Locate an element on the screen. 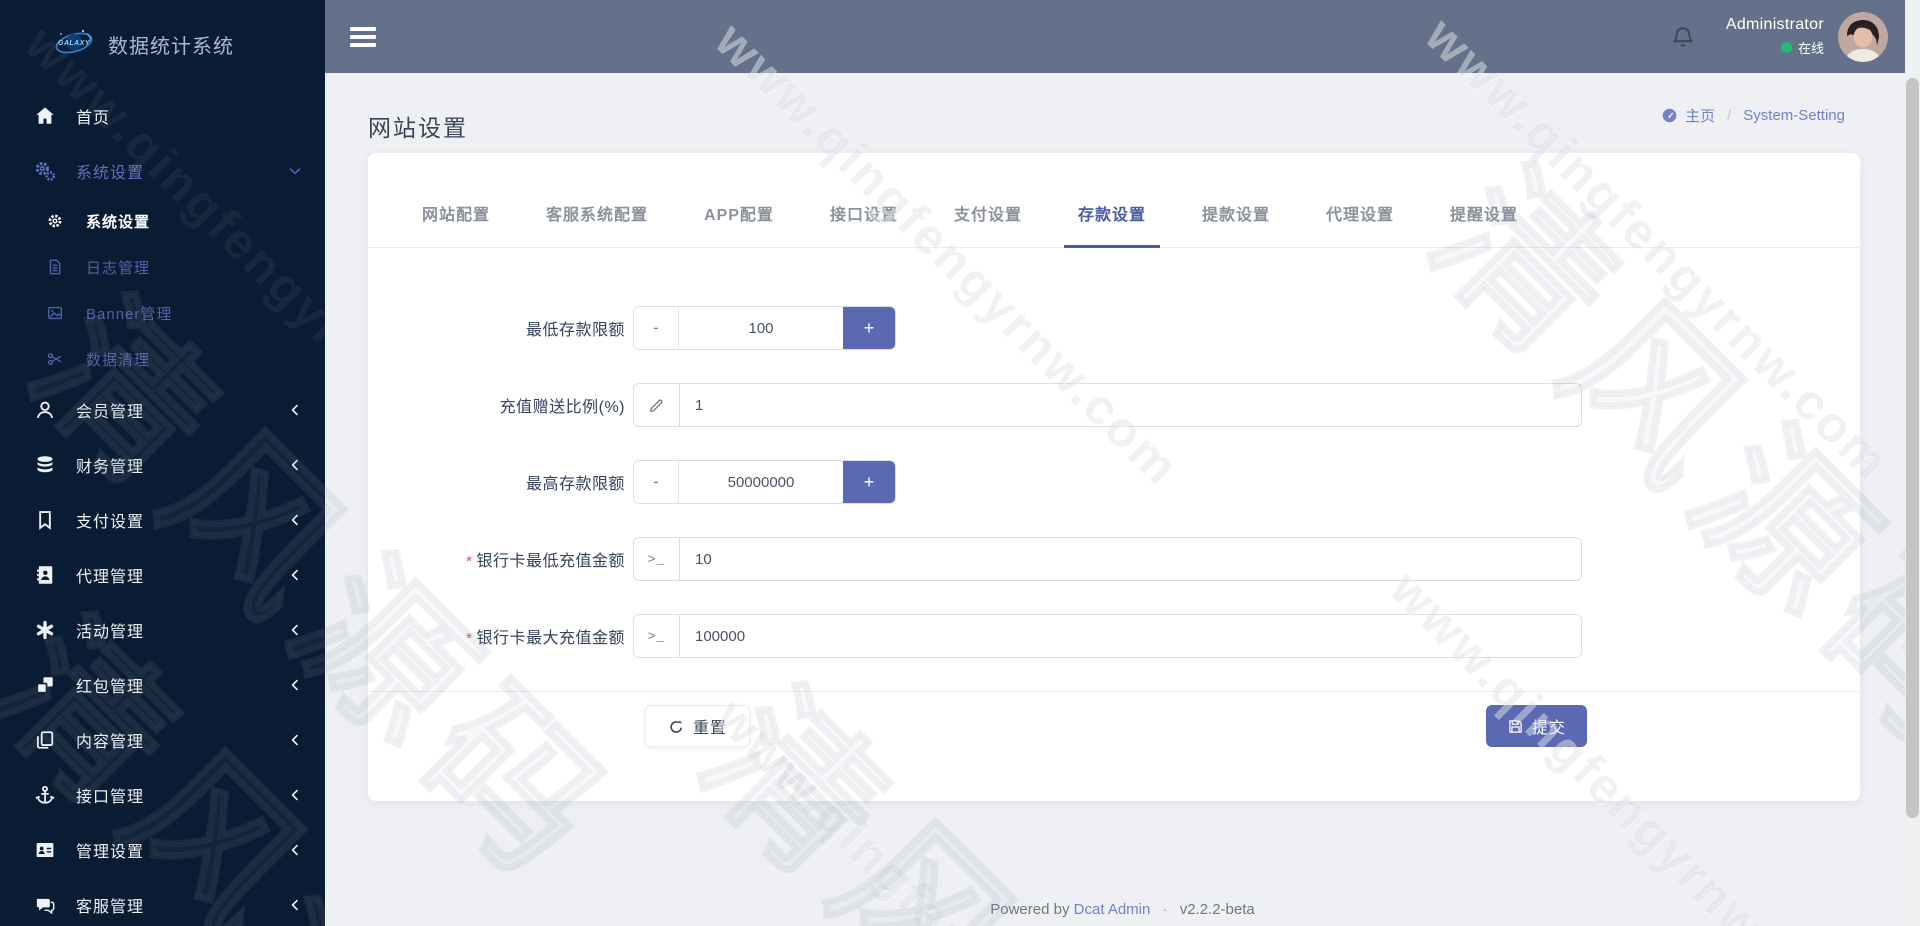  sidebar-subitem-system-settings: 系统设置 is located at coordinates (162, 221).